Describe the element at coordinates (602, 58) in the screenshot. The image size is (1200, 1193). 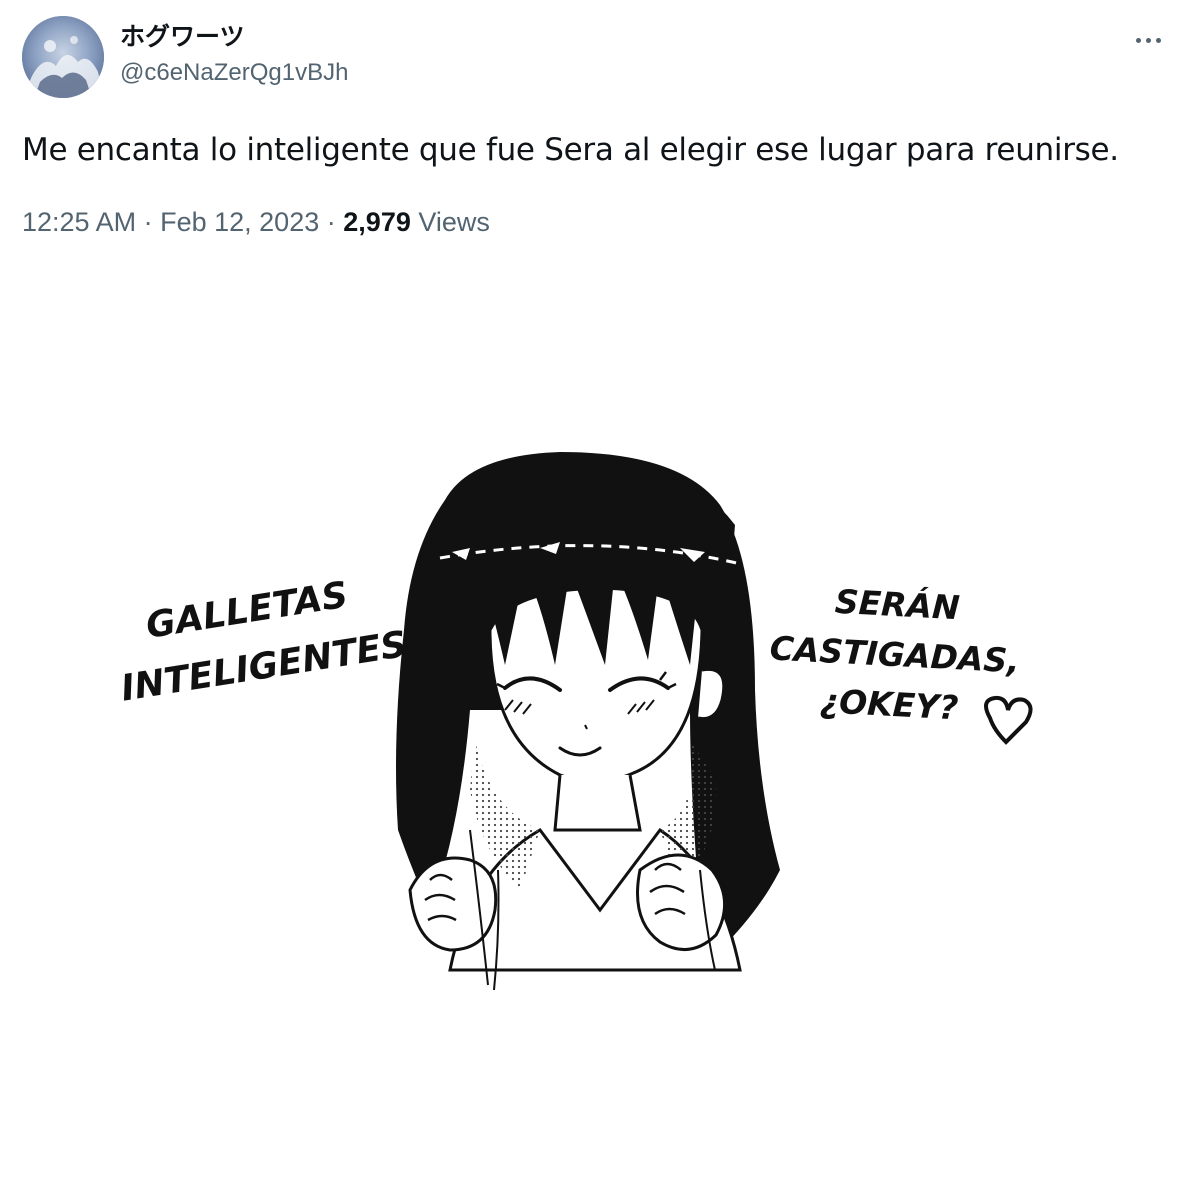
I see `tweet-header: ホグワーツ @c6eNaZerQg1vBJh` at that location.